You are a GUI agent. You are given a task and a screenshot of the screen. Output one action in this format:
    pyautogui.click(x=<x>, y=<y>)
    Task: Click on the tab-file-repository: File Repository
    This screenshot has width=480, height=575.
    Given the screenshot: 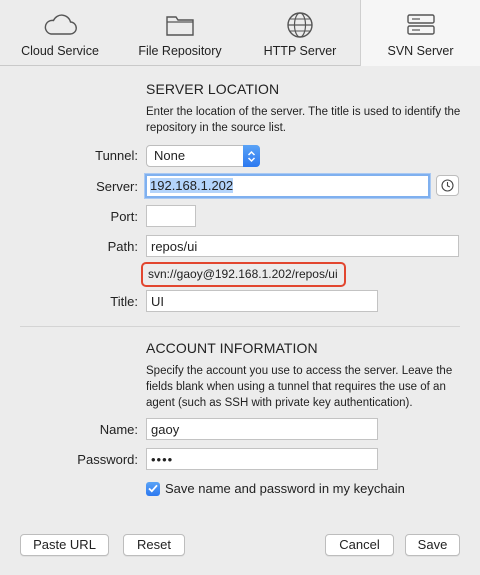 What is the action you would take?
    pyautogui.click(x=180, y=33)
    